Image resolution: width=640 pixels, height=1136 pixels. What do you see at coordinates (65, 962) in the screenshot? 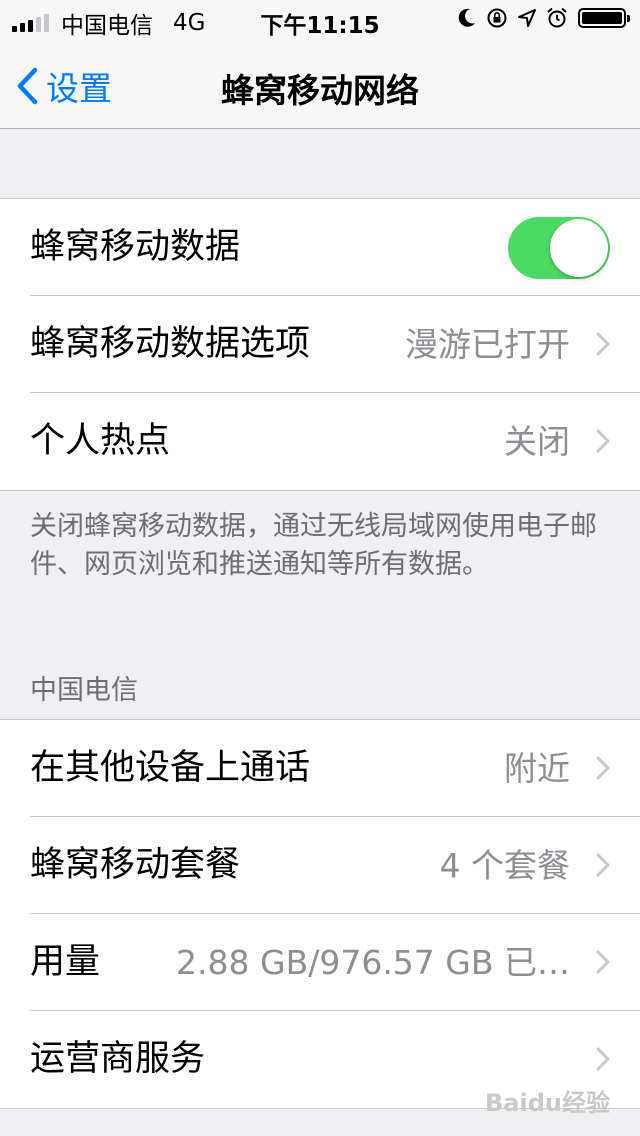
I see `row-label: 用量` at bounding box center [65, 962].